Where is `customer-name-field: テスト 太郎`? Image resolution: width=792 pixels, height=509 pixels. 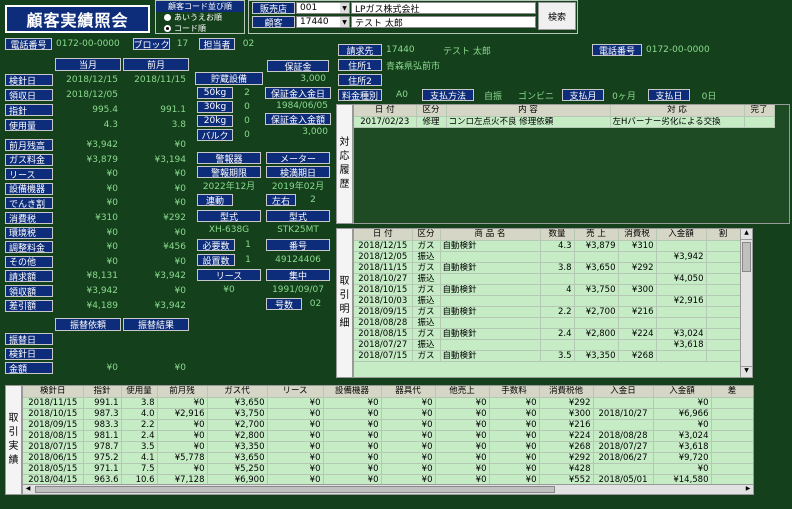 customer-name-field: テスト 太郎 is located at coordinates (443, 22).